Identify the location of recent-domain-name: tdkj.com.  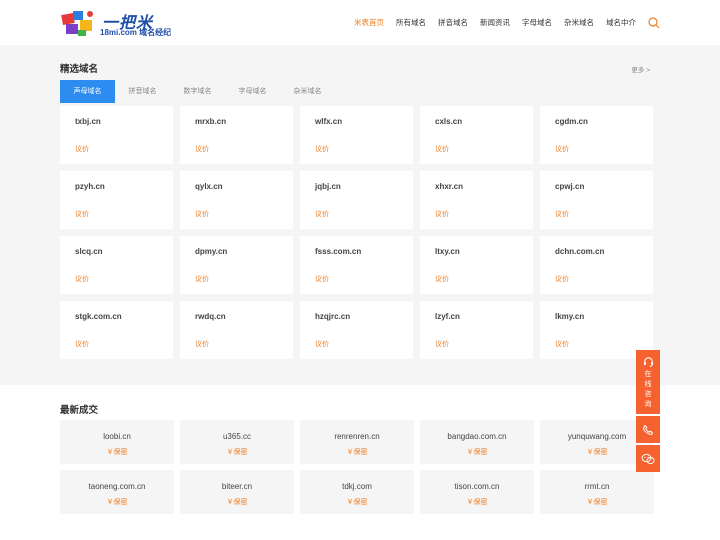
(357, 486).